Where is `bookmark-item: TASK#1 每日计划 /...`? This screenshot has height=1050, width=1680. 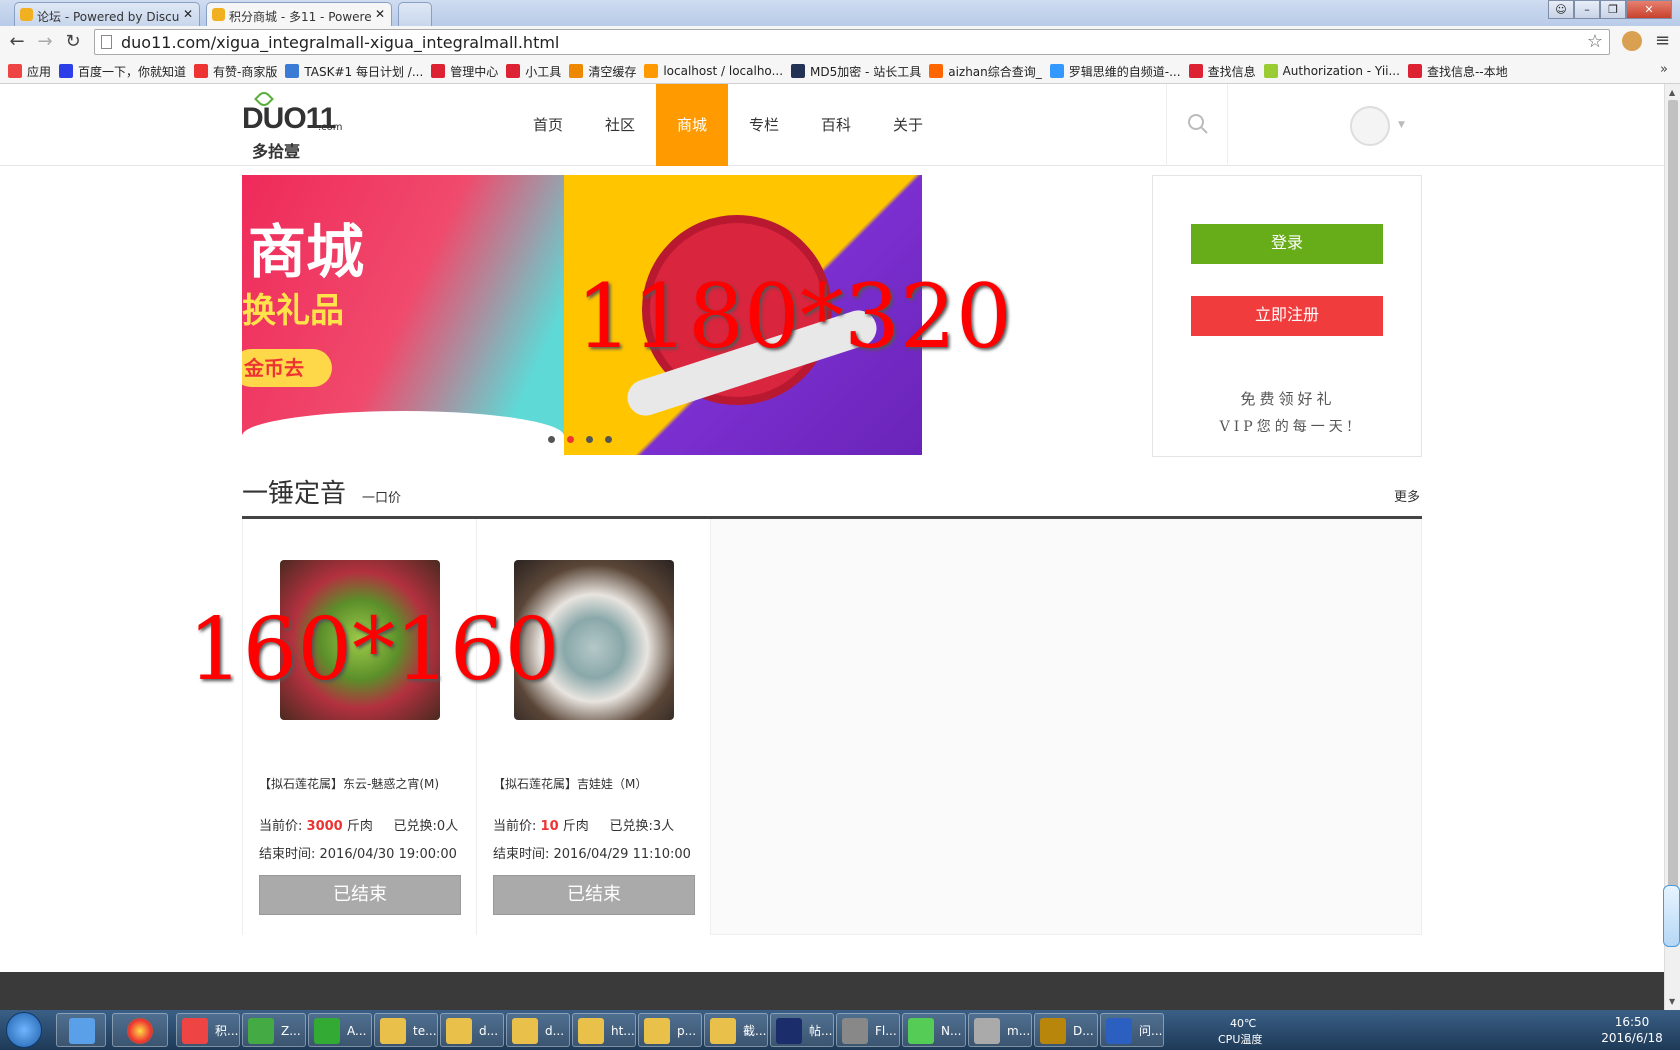
bookmark-item: TASK#1 每日计划 /... is located at coordinates (354, 71).